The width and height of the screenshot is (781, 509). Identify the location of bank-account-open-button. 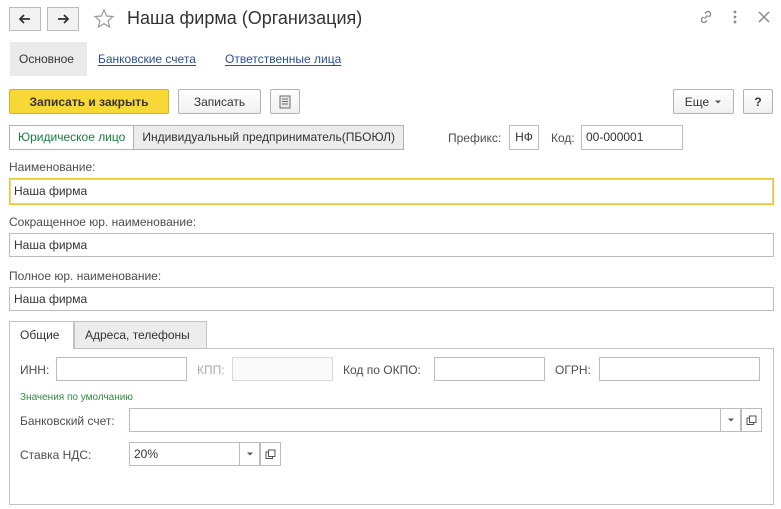
(751, 420).